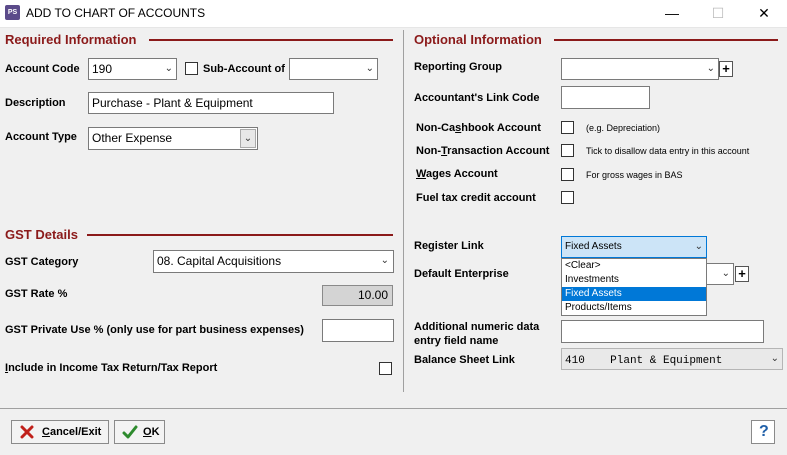 The width and height of the screenshot is (787, 455). What do you see at coordinates (393, 408) in the screenshot?
I see `bottom-divider` at bounding box center [393, 408].